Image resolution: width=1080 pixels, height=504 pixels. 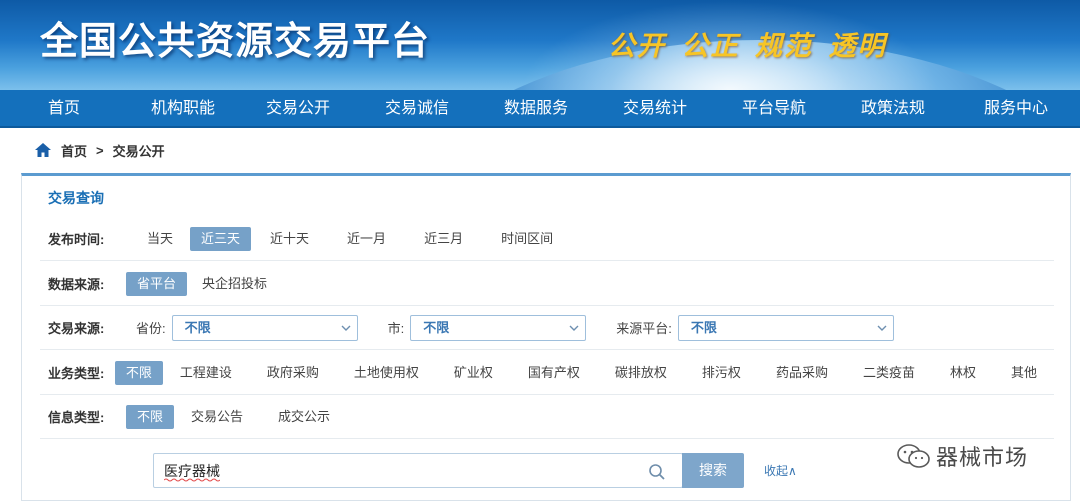 I want to click on data-source-row: 数据来源: 省平台 央企招投标, so click(x=547, y=284).